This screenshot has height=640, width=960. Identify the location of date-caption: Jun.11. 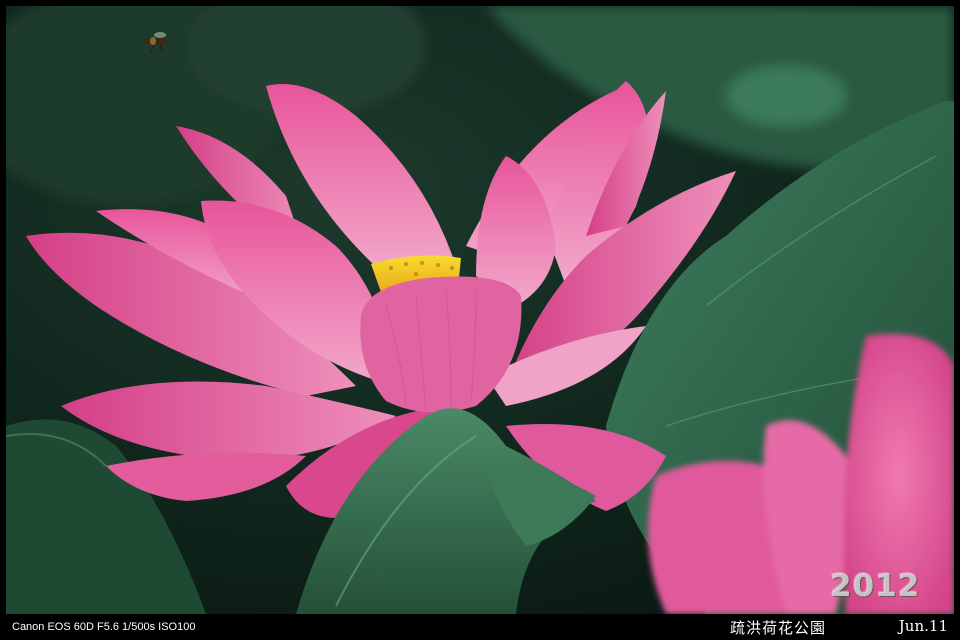
(923, 626).